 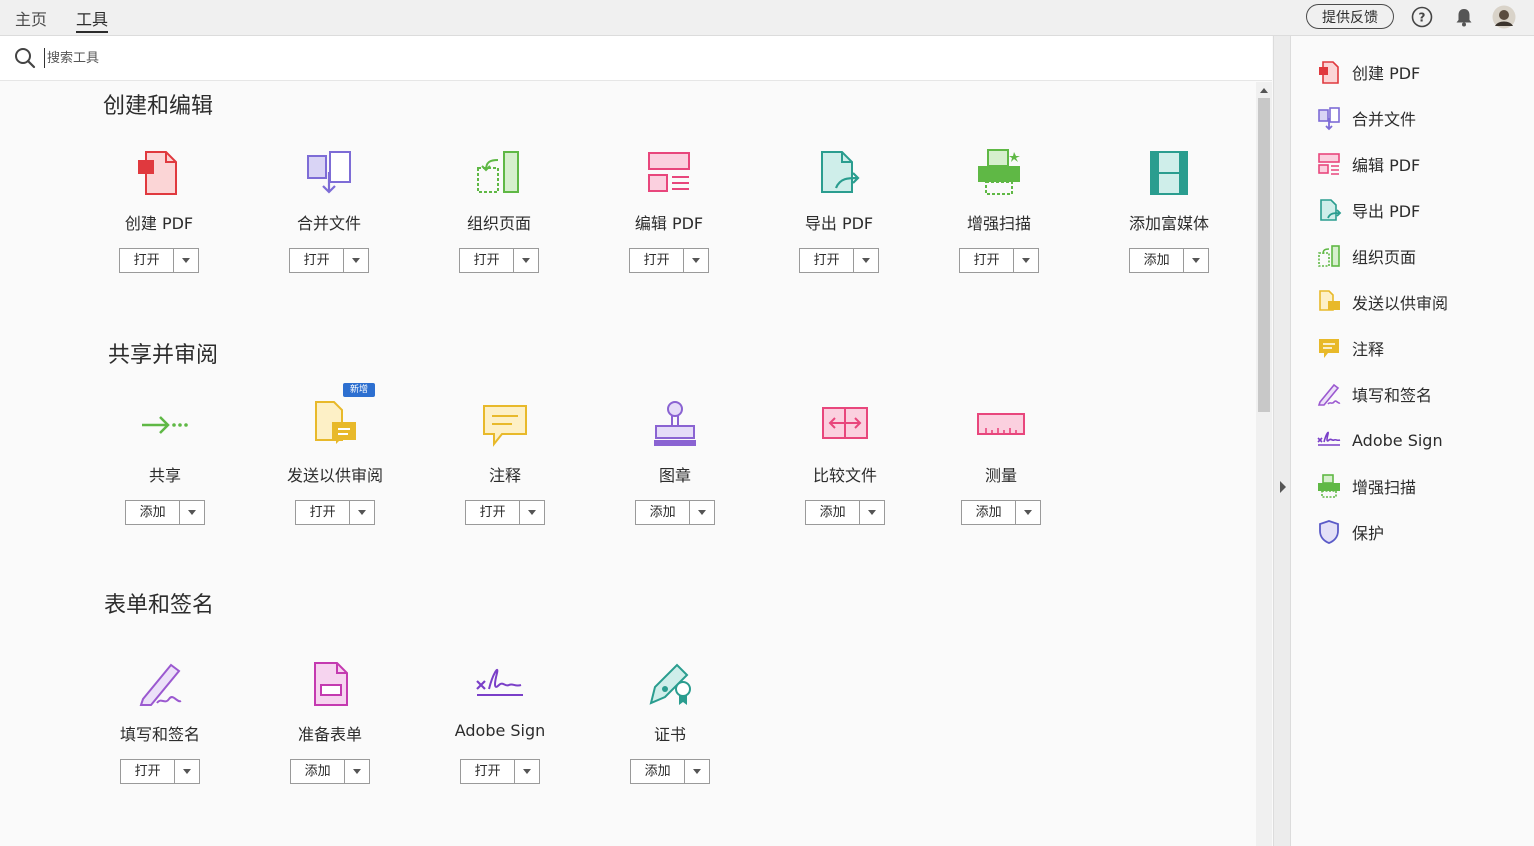 I want to click on rp-item-enhance-scan: 增强扫描, so click(x=1421, y=486).